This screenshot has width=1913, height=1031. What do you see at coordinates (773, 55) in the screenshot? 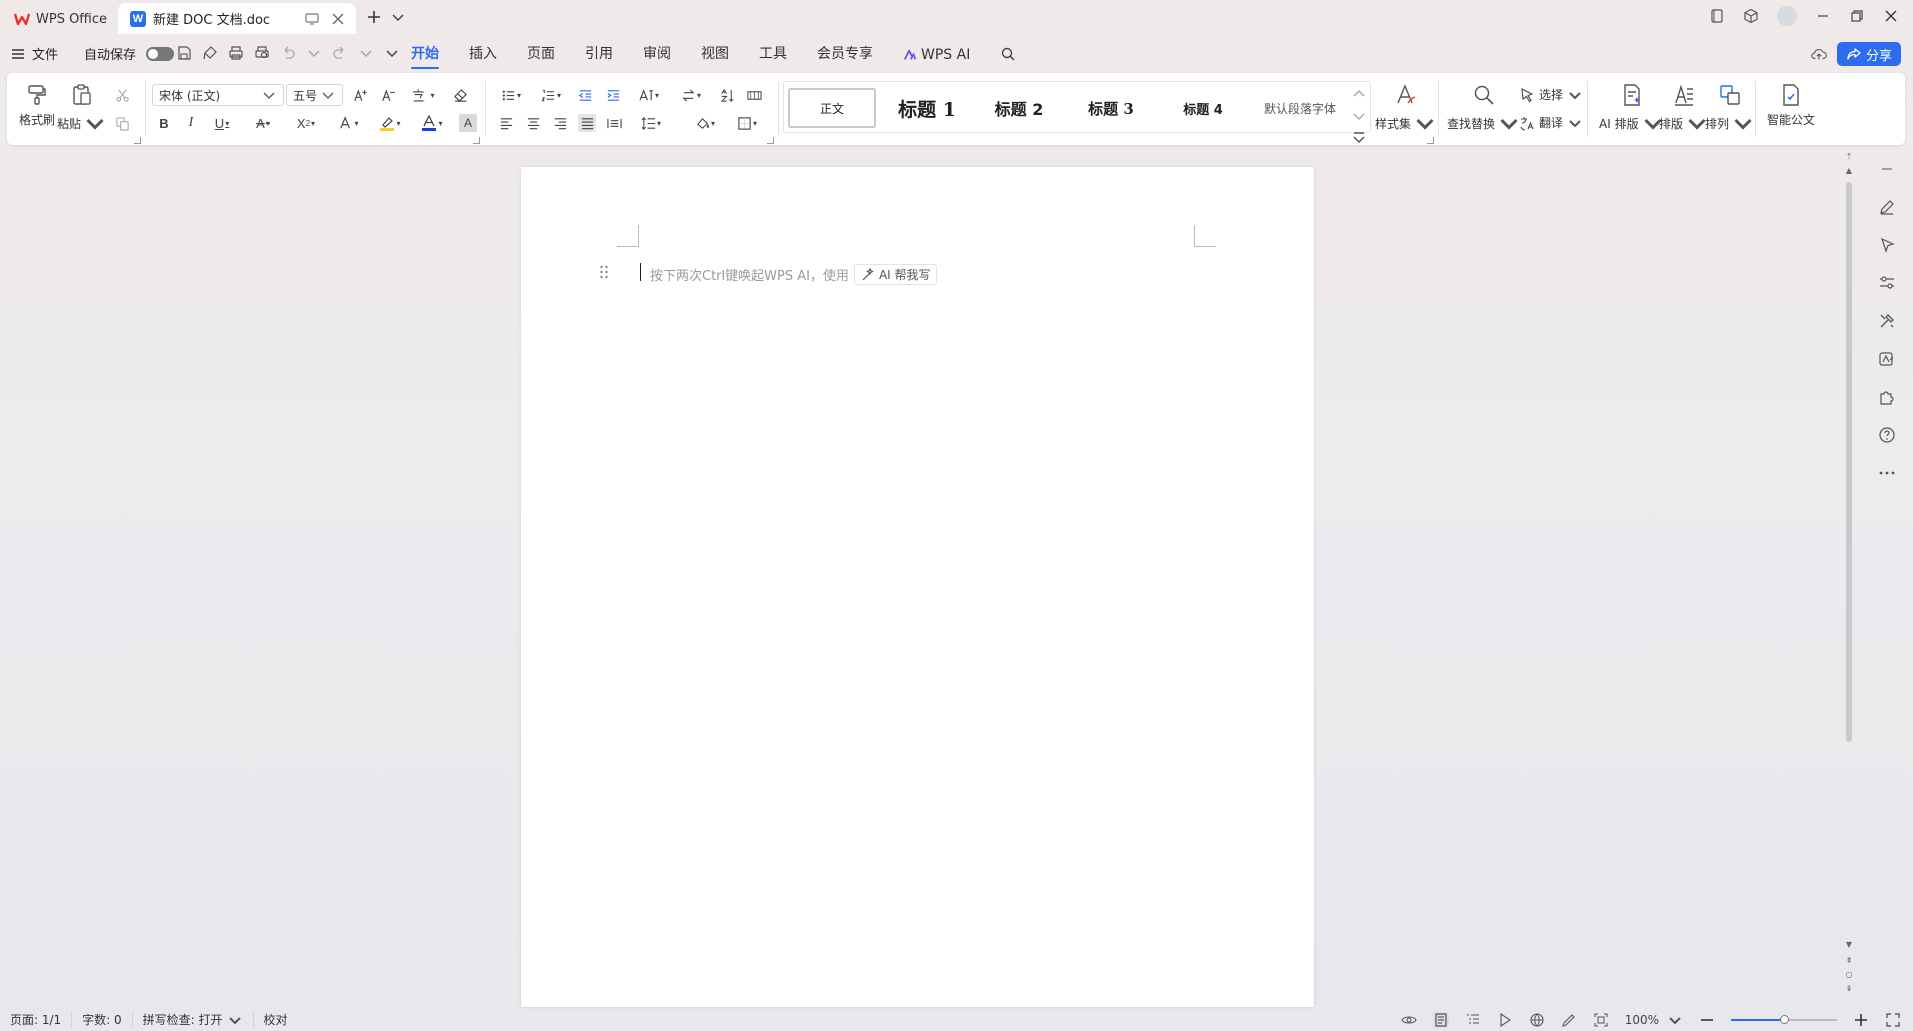
I see `tab-tools: 工具` at bounding box center [773, 55].